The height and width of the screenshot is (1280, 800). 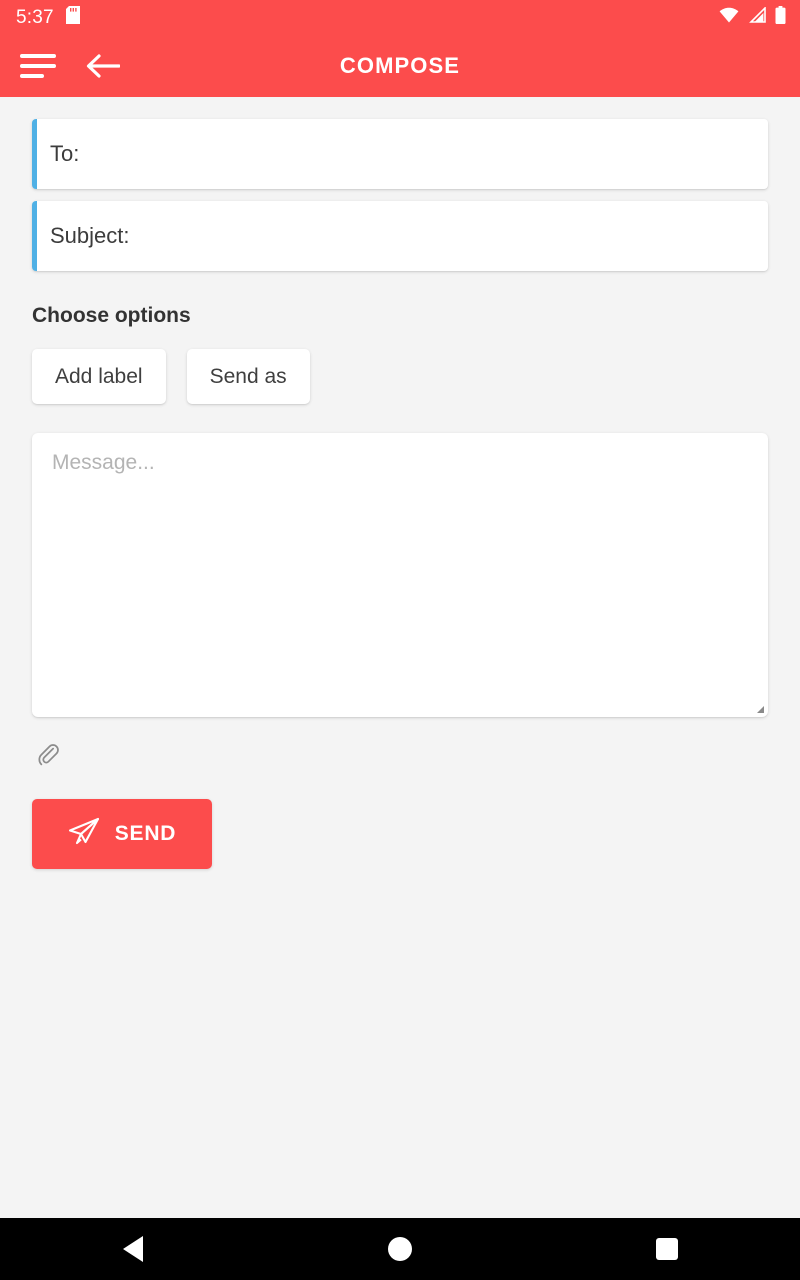 I want to click on hamburger-menu-icon, so click(x=38, y=66).